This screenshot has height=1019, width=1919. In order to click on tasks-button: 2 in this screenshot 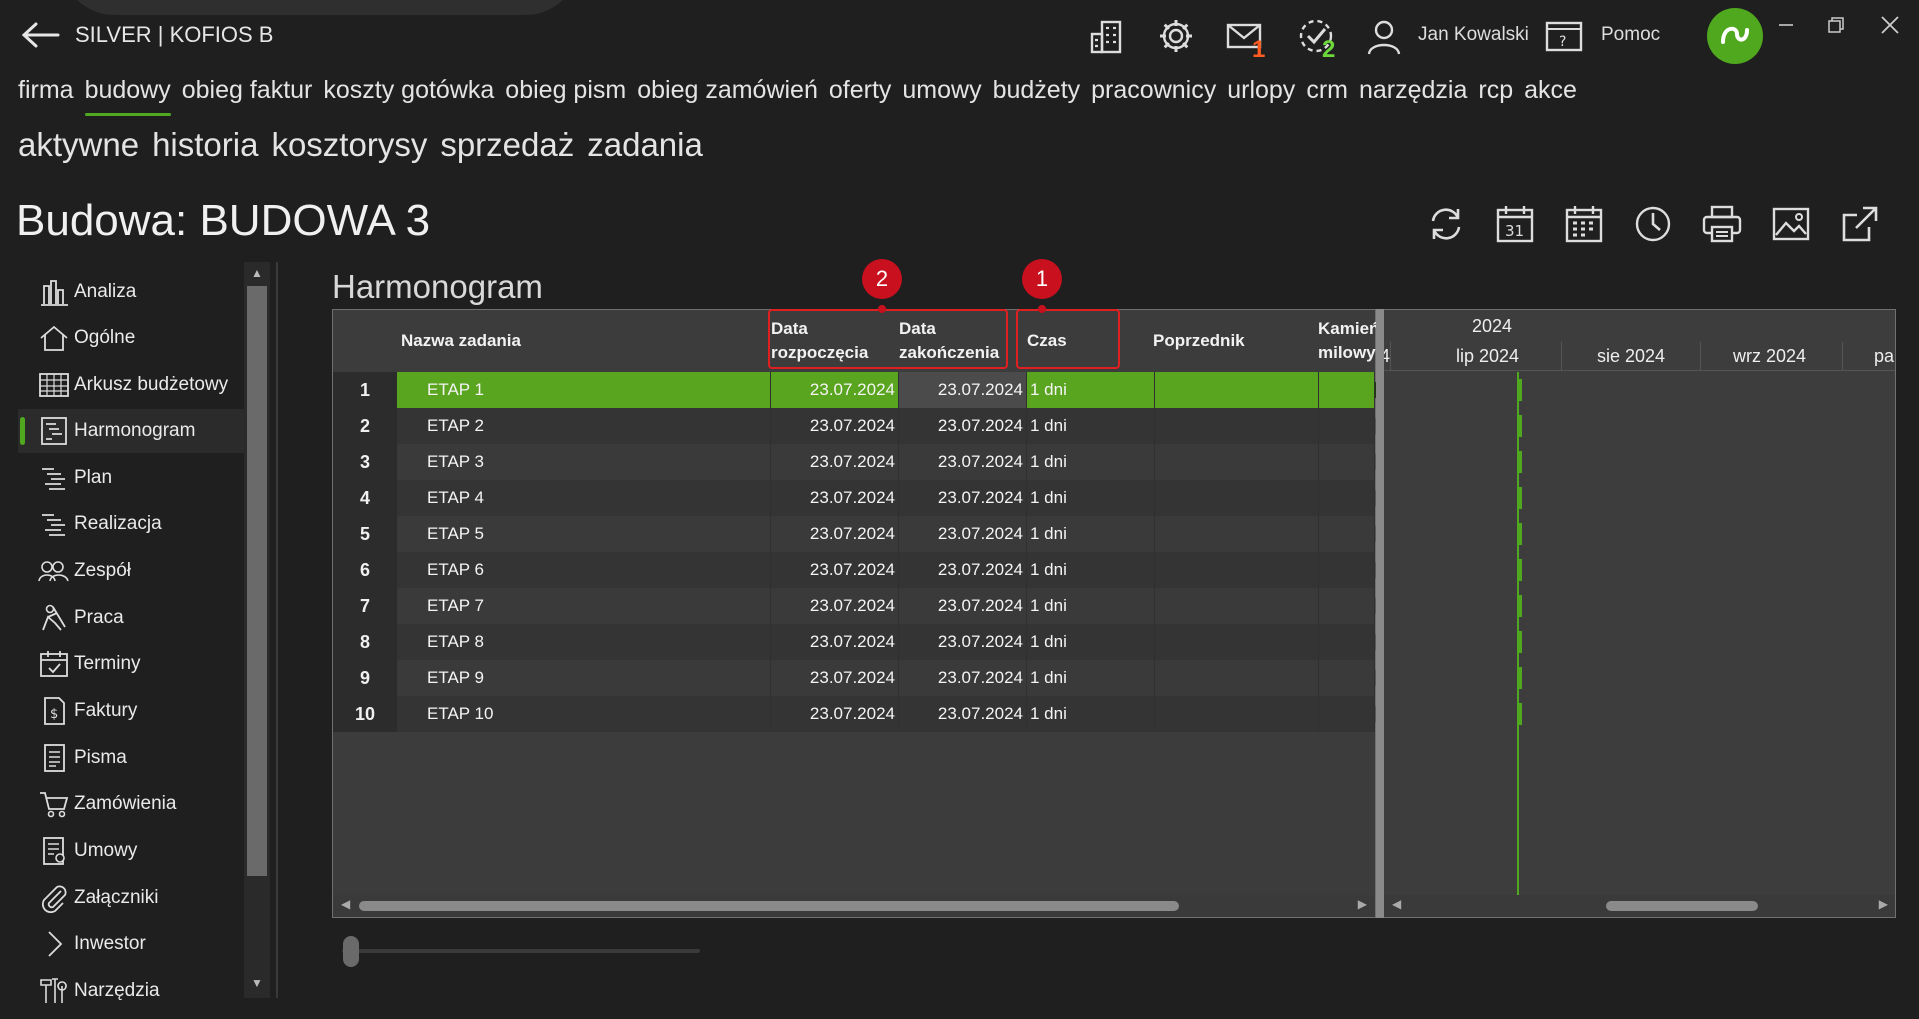, I will do `click(1316, 38)`.